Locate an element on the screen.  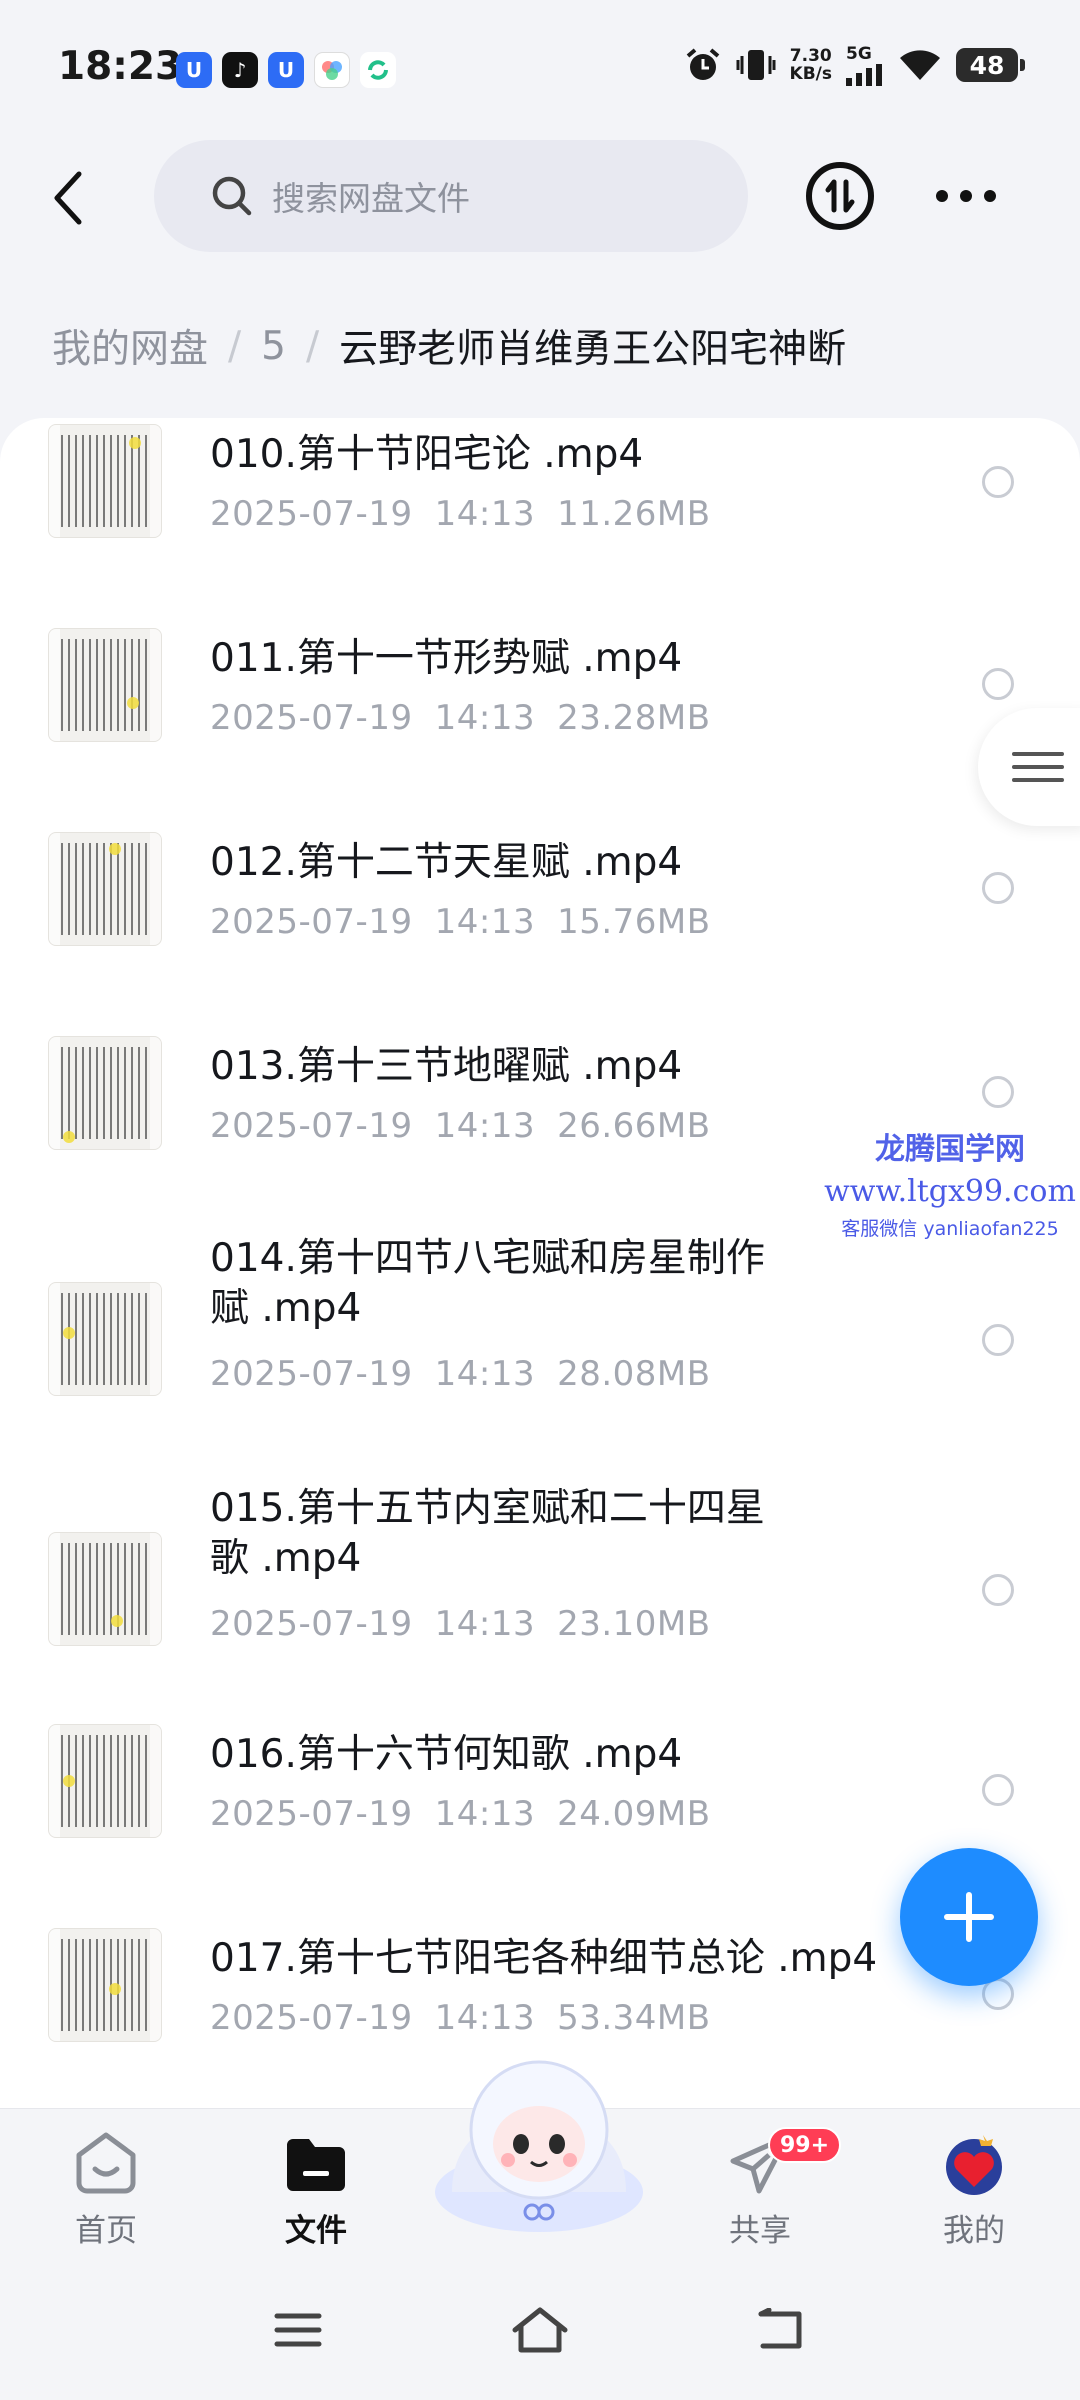
file-meta: 2025-07-19 14:13 23.10MB is located at coordinates (460, 1624).